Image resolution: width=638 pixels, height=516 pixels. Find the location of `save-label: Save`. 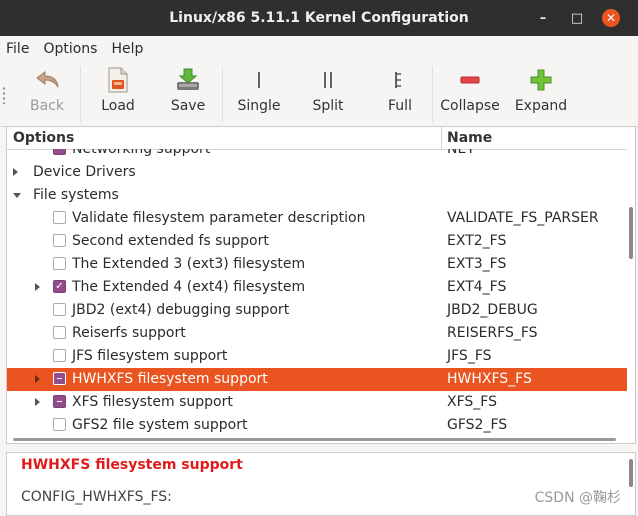

save-label: Save is located at coordinates (188, 106).